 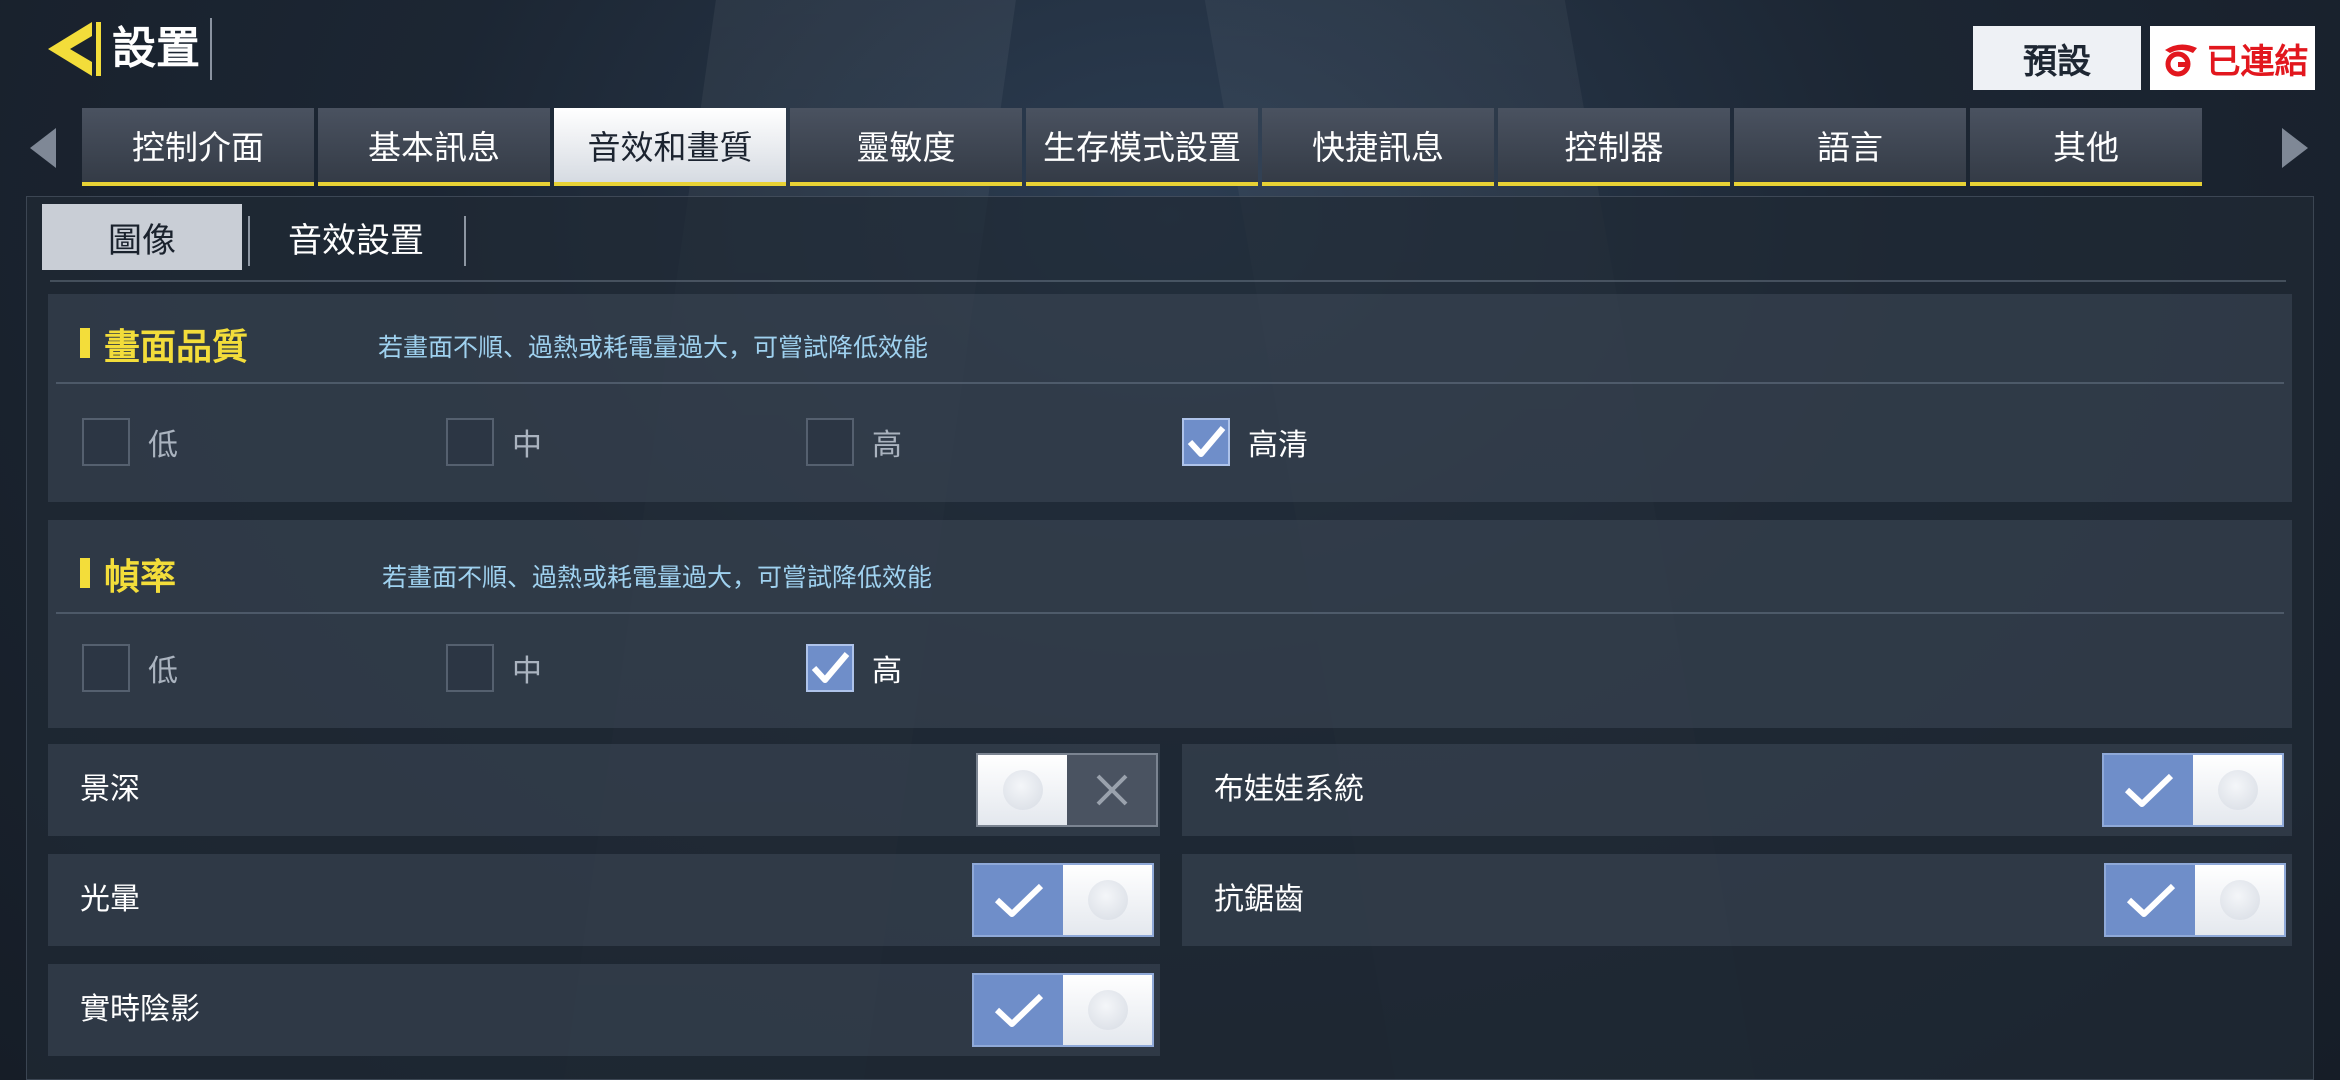 What do you see at coordinates (1378, 147) in the screenshot?
I see `tab-quick-messages: 快捷訊息` at bounding box center [1378, 147].